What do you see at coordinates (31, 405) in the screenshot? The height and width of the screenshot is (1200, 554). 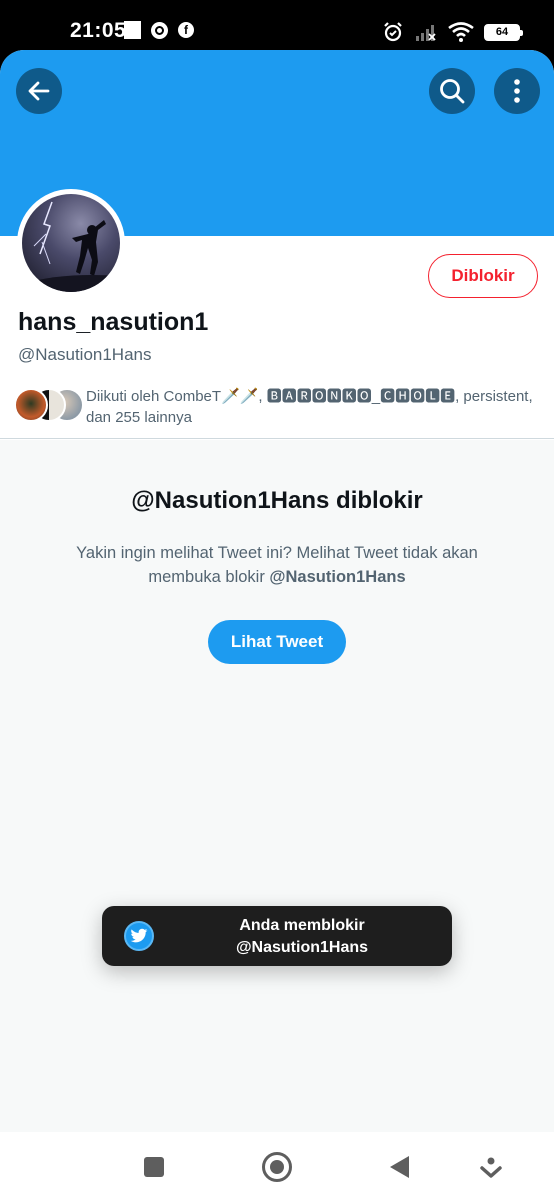 I see `follower-avatar` at bounding box center [31, 405].